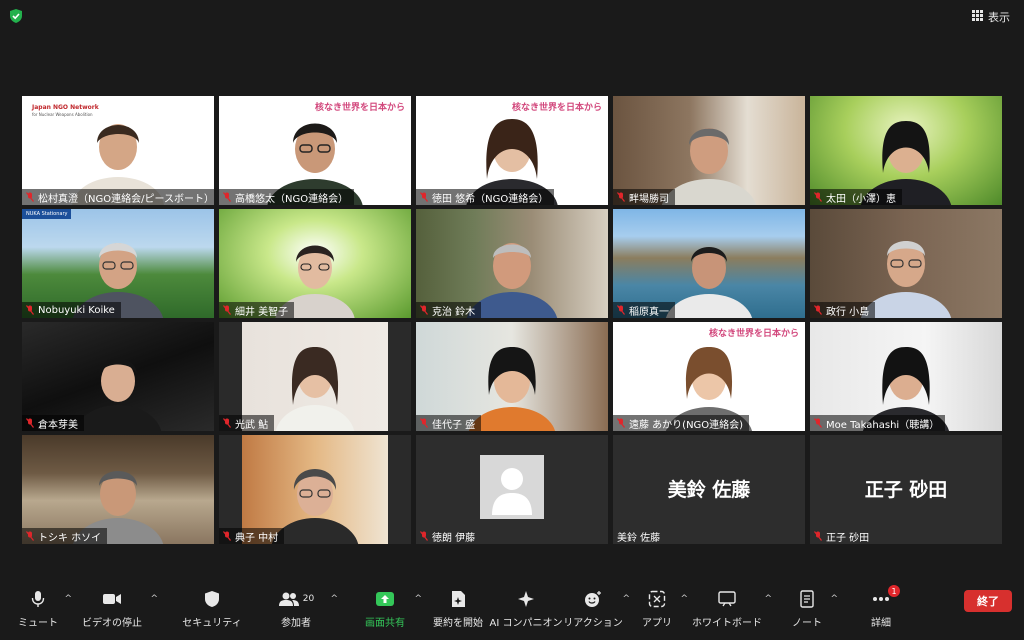 Image resolution: width=1024 pixels, height=640 pixels. What do you see at coordinates (119, 610) in the screenshot?
I see `stop-video-button: ビデオの停止 ^` at bounding box center [119, 610].